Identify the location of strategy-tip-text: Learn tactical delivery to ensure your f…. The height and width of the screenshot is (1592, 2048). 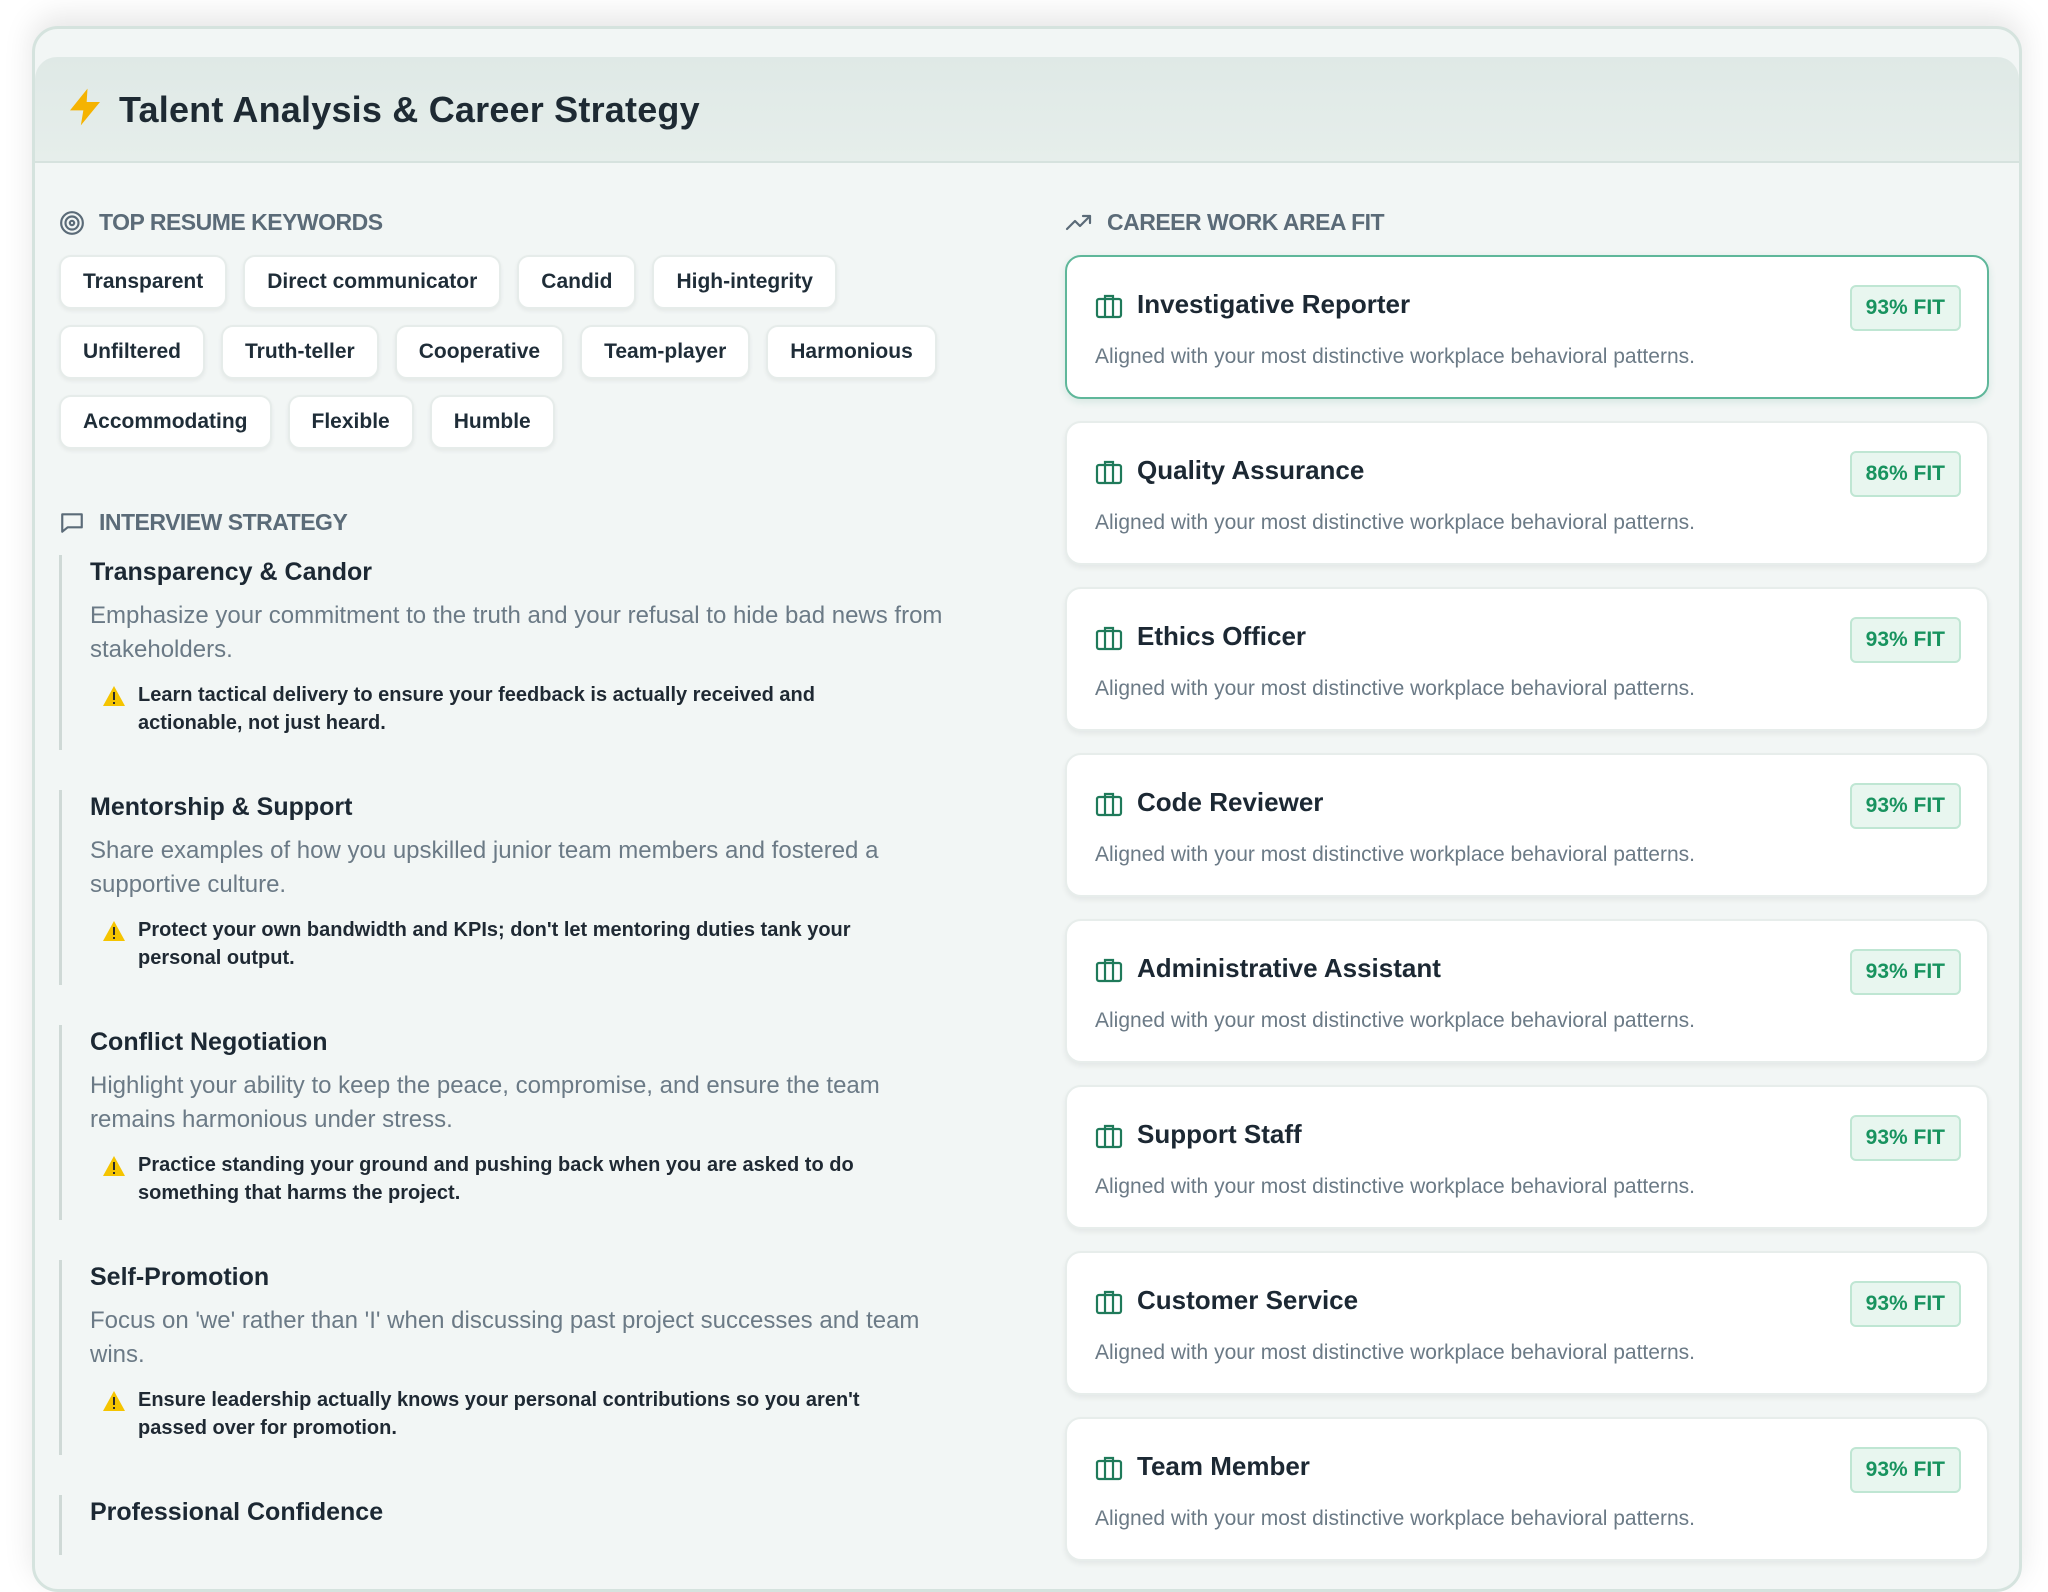
(476, 709).